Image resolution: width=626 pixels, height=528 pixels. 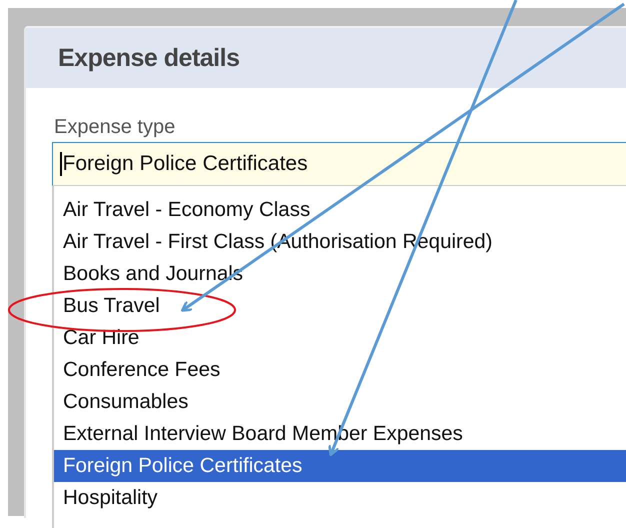 I want to click on dropdown-option: Hospitality, so click(x=340, y=498).